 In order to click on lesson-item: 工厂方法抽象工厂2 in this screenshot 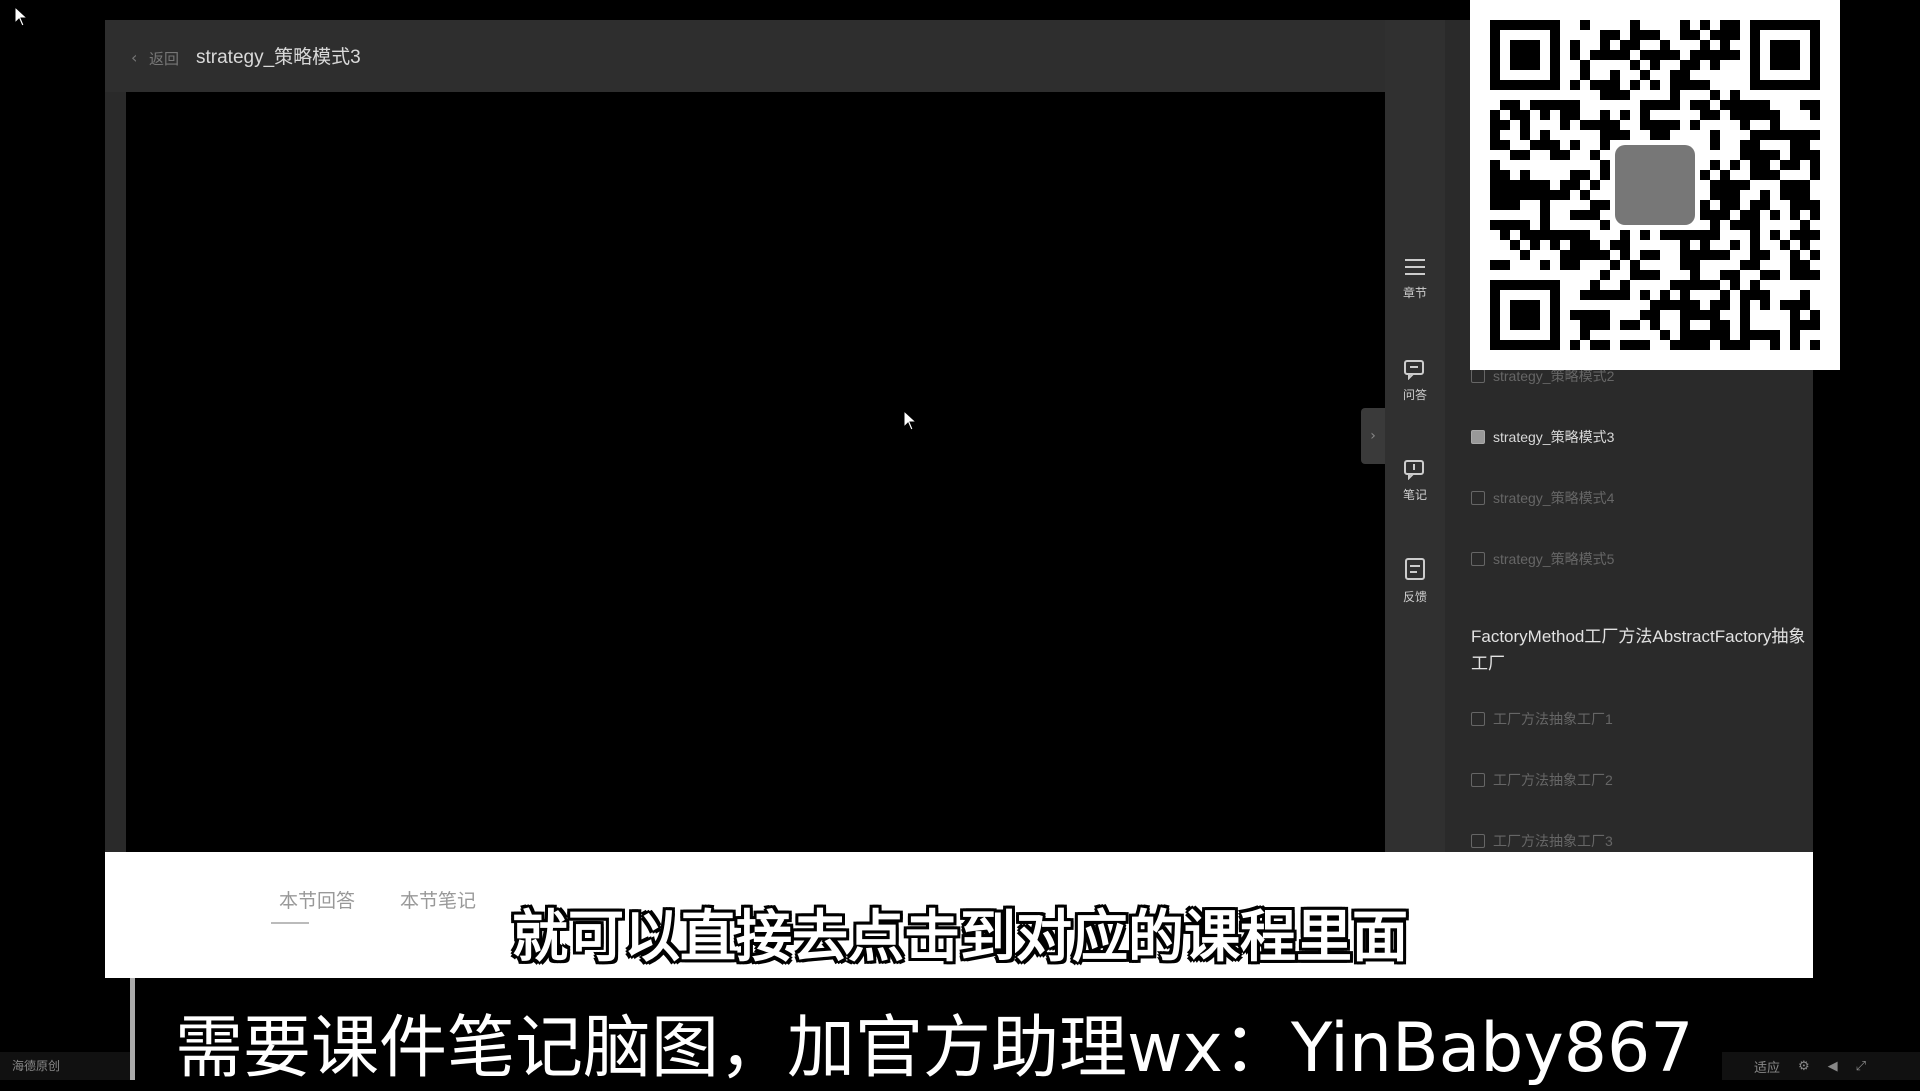, I will do `click(1542, 780)`.